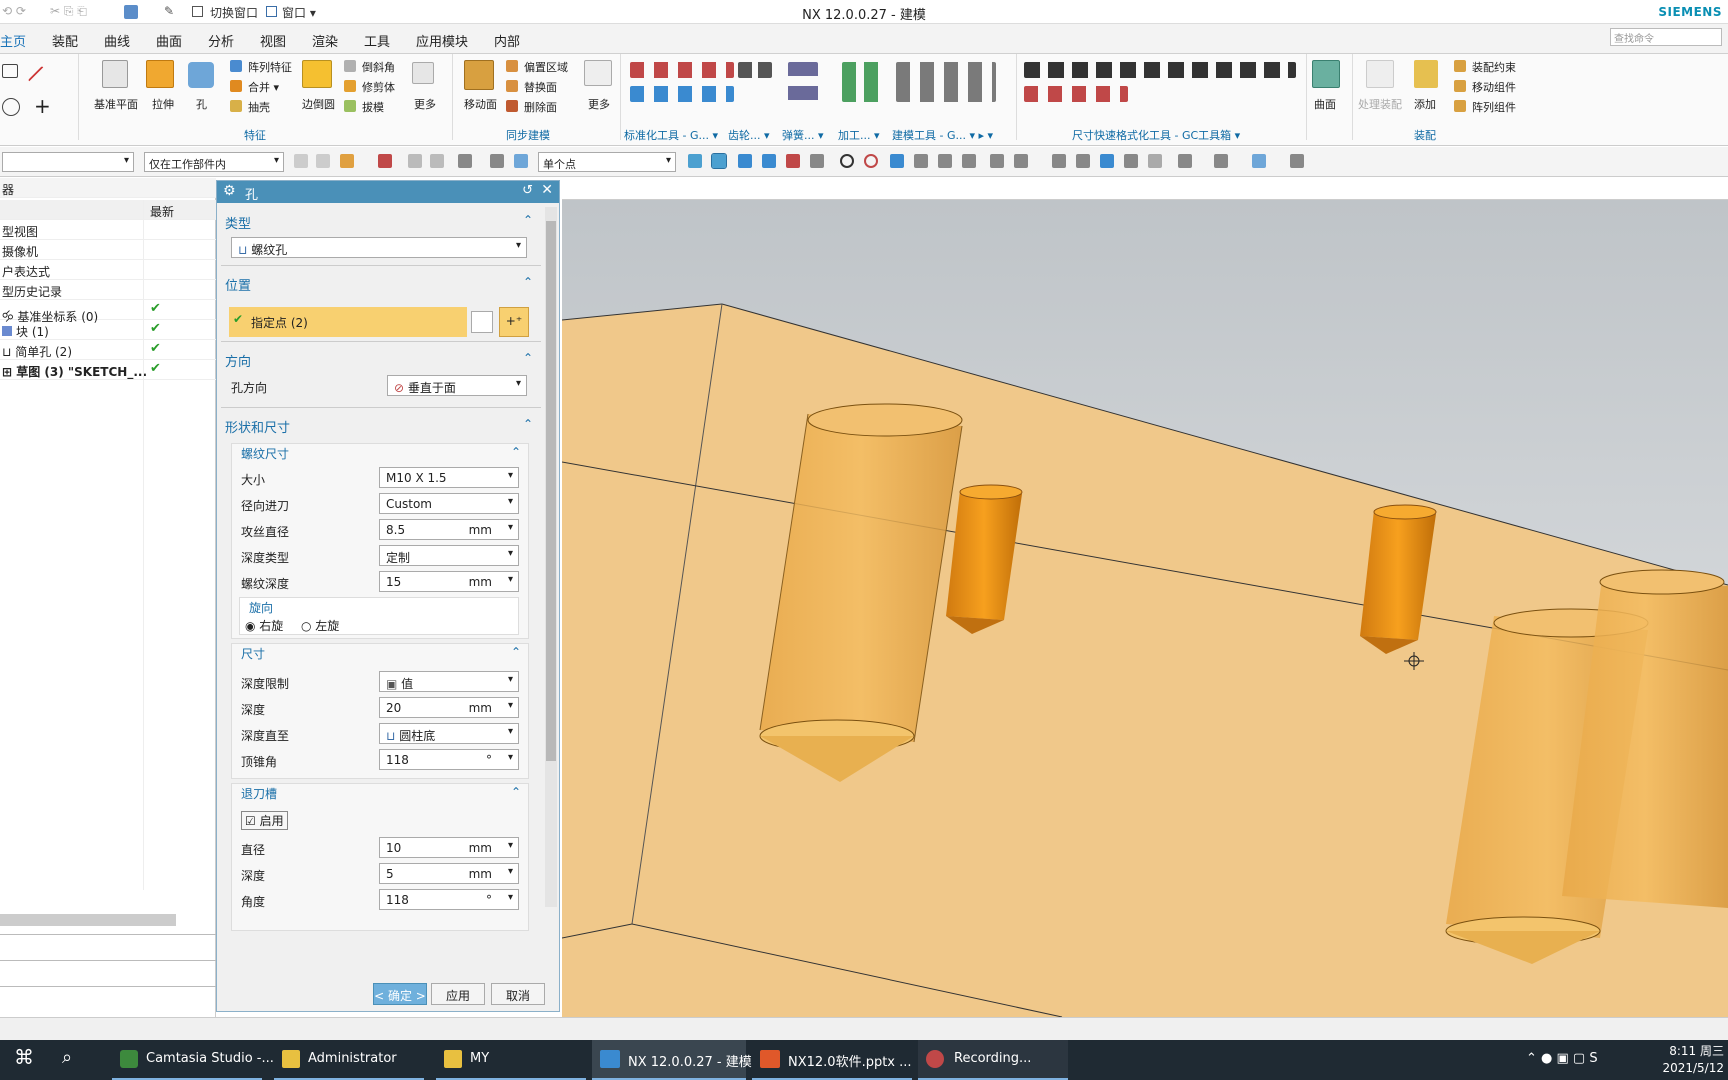  What do you see at coordinates (347, 161) in the screenshot?
I see `selection-mode-icon` at bounding box center [347, 161].